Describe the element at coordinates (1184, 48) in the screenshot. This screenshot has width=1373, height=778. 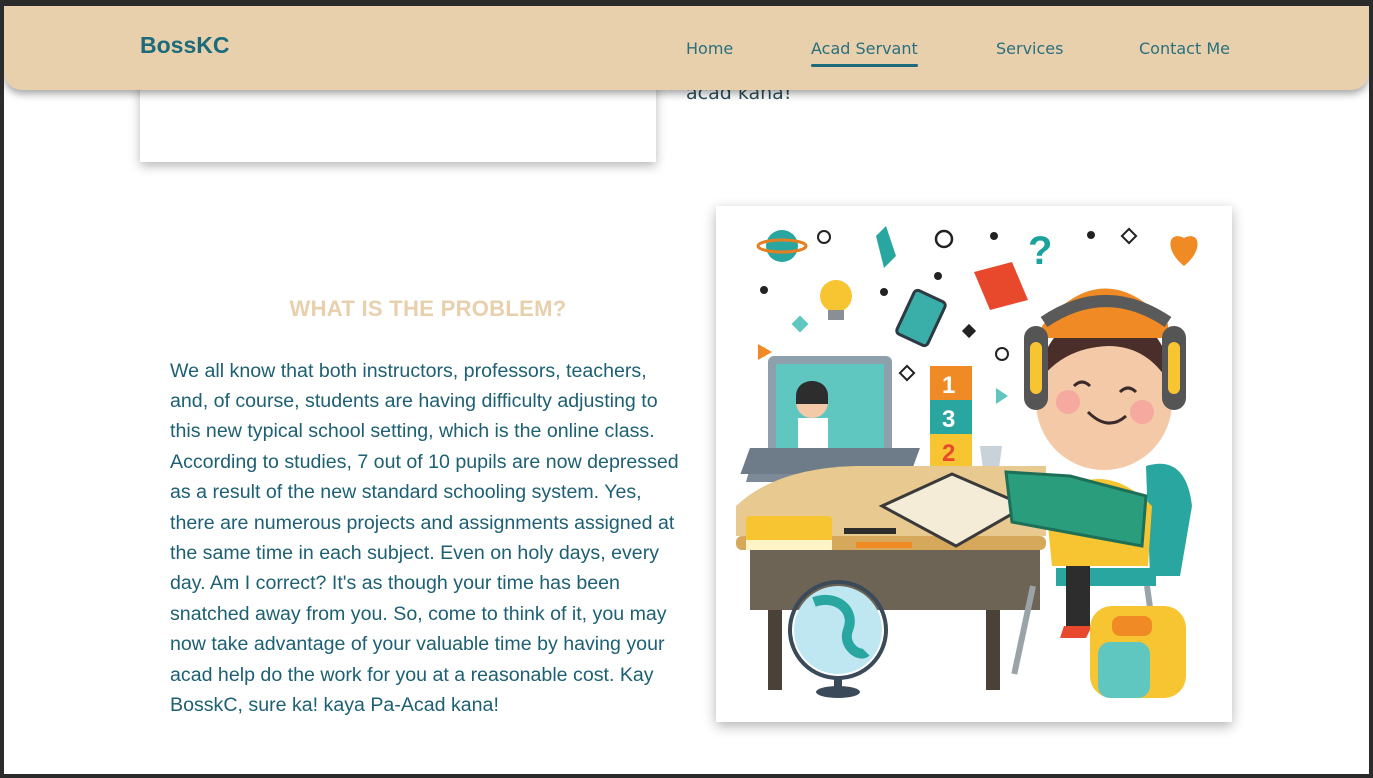
I see `nav-contact-me-link: Contact Me` at that location.